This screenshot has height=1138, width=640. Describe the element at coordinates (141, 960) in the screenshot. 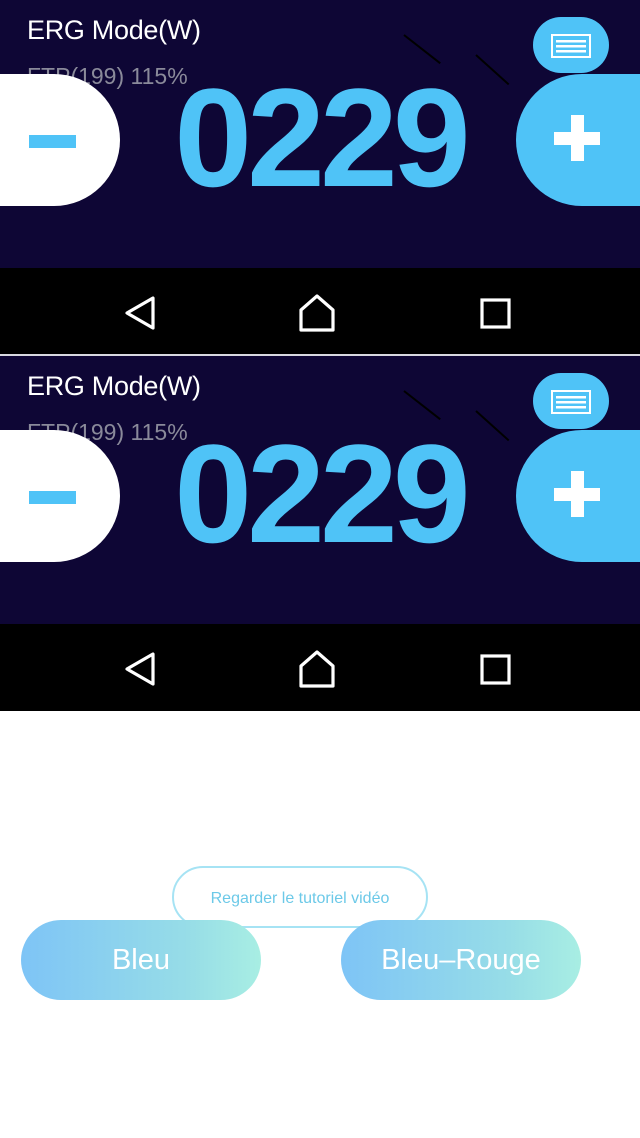

I see `option-blue-button: Bleu` at that location.